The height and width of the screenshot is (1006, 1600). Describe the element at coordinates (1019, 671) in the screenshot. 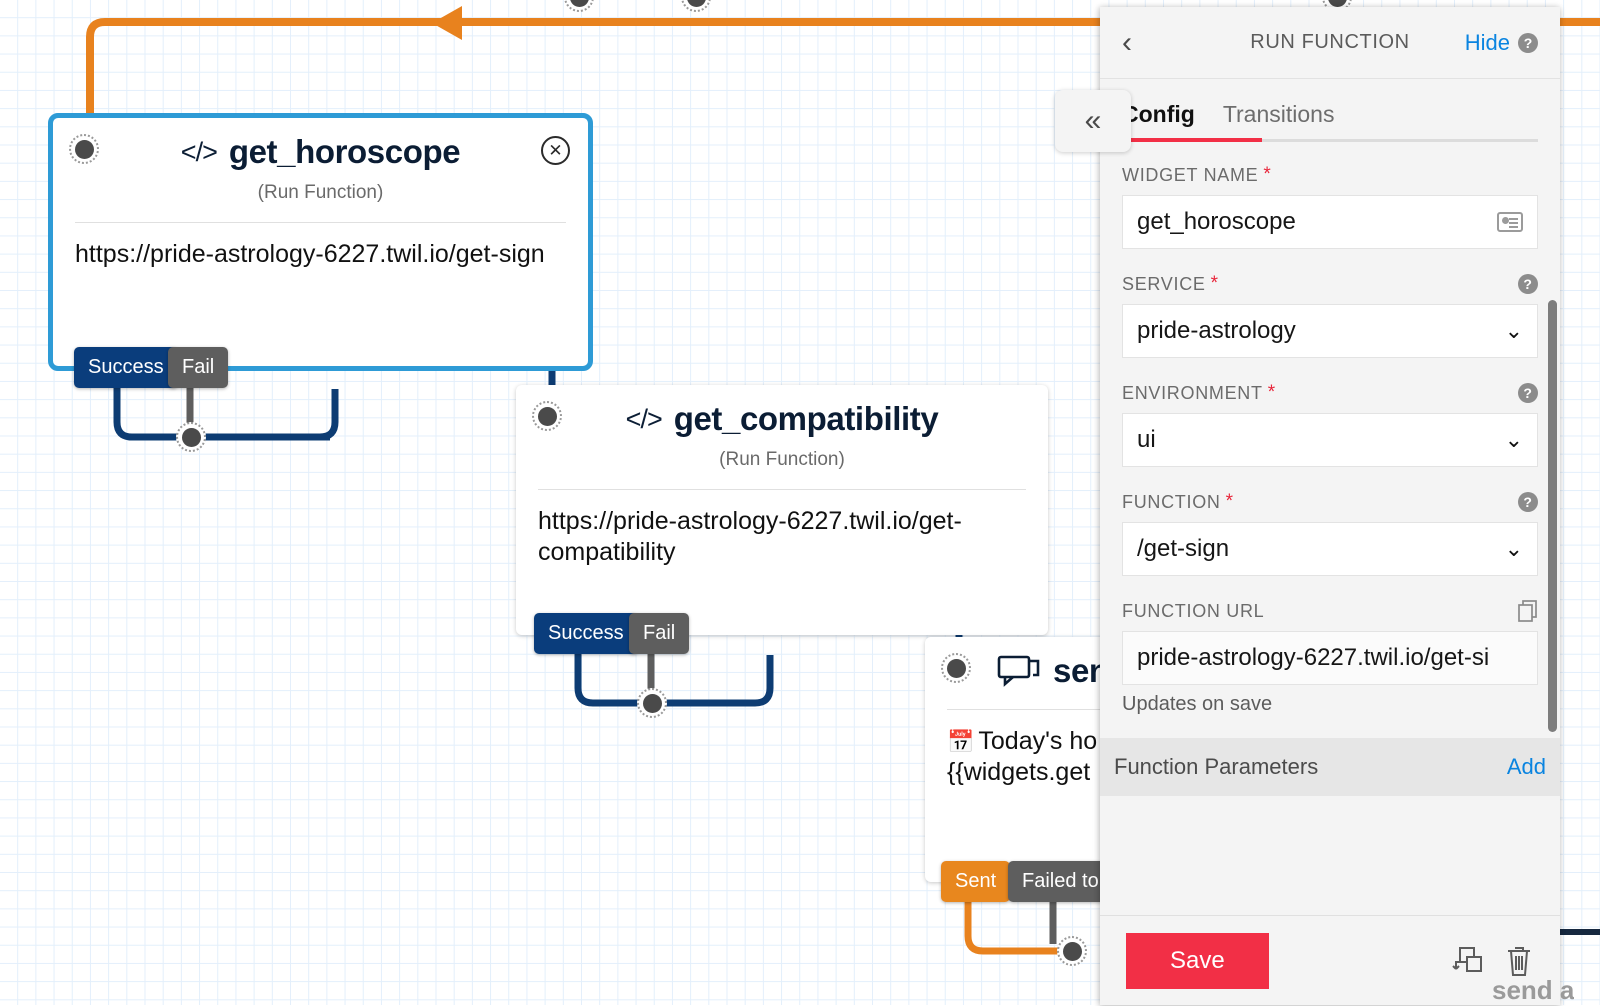

I see `chat-bubble-icon` at that location.